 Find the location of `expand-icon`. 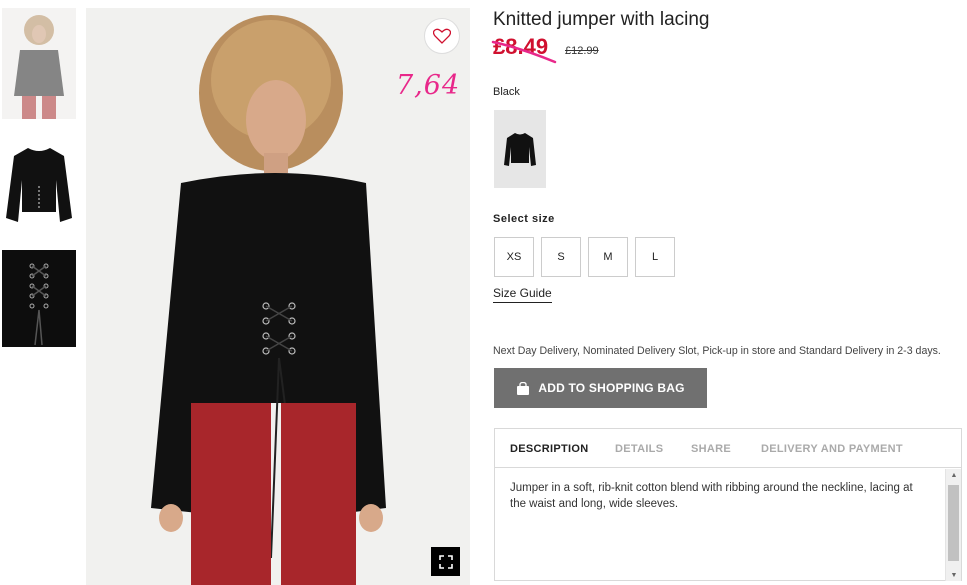

expand-icon is located at coordinates (445, 561).